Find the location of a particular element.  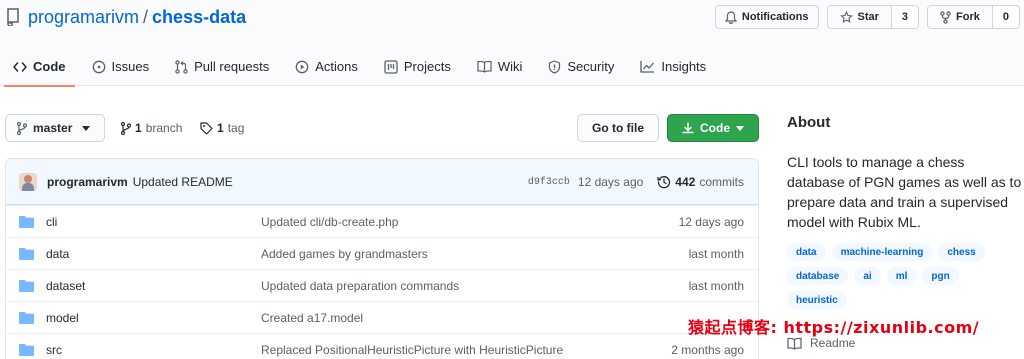

file-age: 2 months ago is located at coordinates (707, 349).